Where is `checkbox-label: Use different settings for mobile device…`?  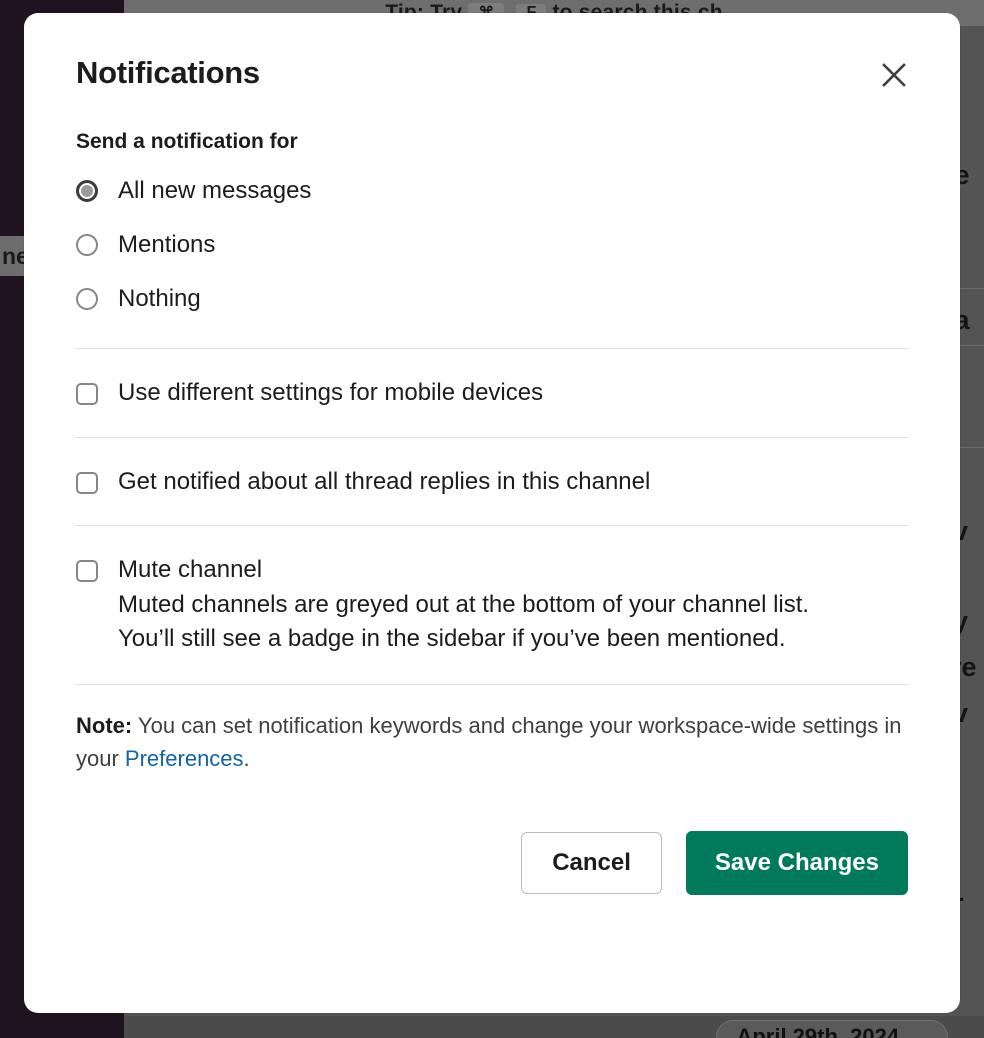
checkbox-label: Use different settings for mobile device… is located at coordinates (331, 392).